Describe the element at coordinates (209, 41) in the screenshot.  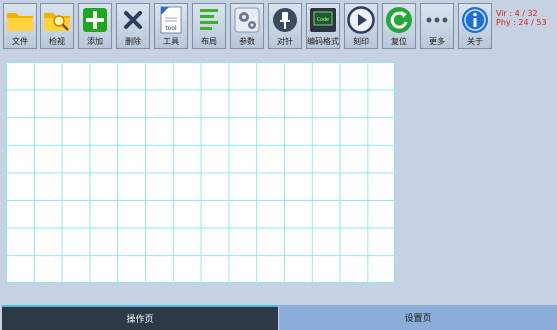
I see `layout-label: 布局` at that location.